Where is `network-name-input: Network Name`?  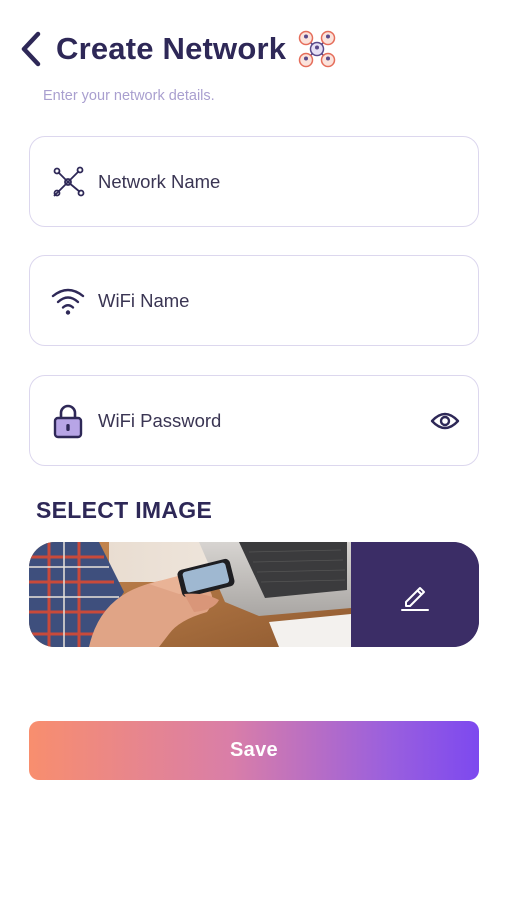 network-name-input: Network Name is located at coordinates (159, 182).